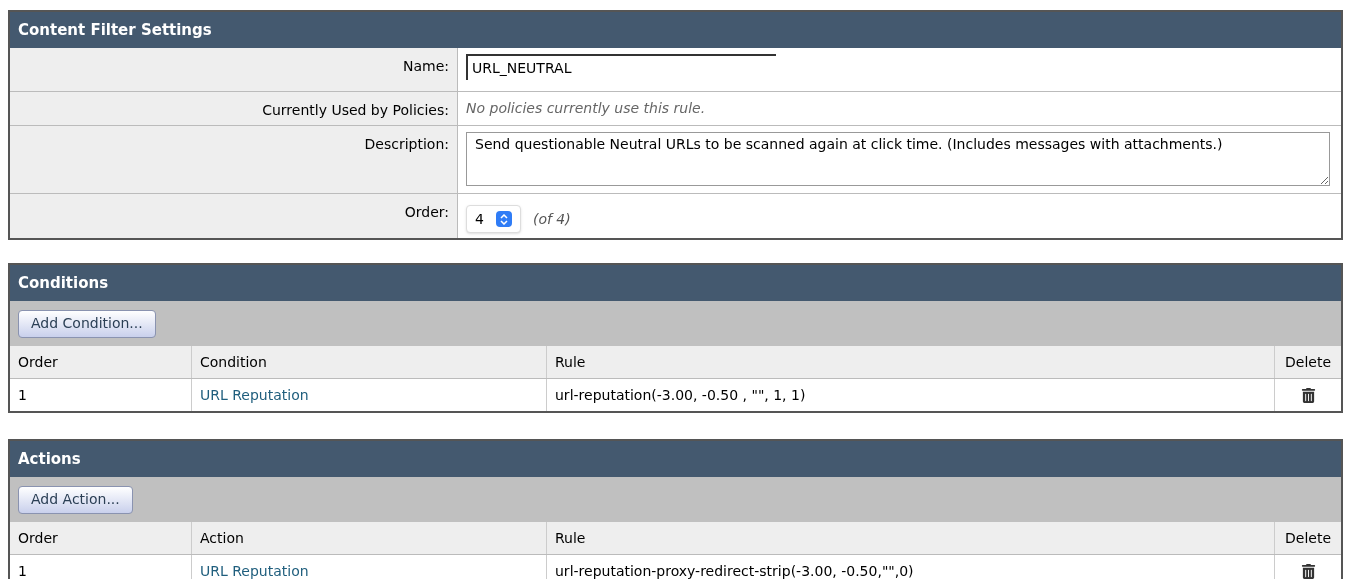  I want to click on column-header: Condition, so click(233, 362).